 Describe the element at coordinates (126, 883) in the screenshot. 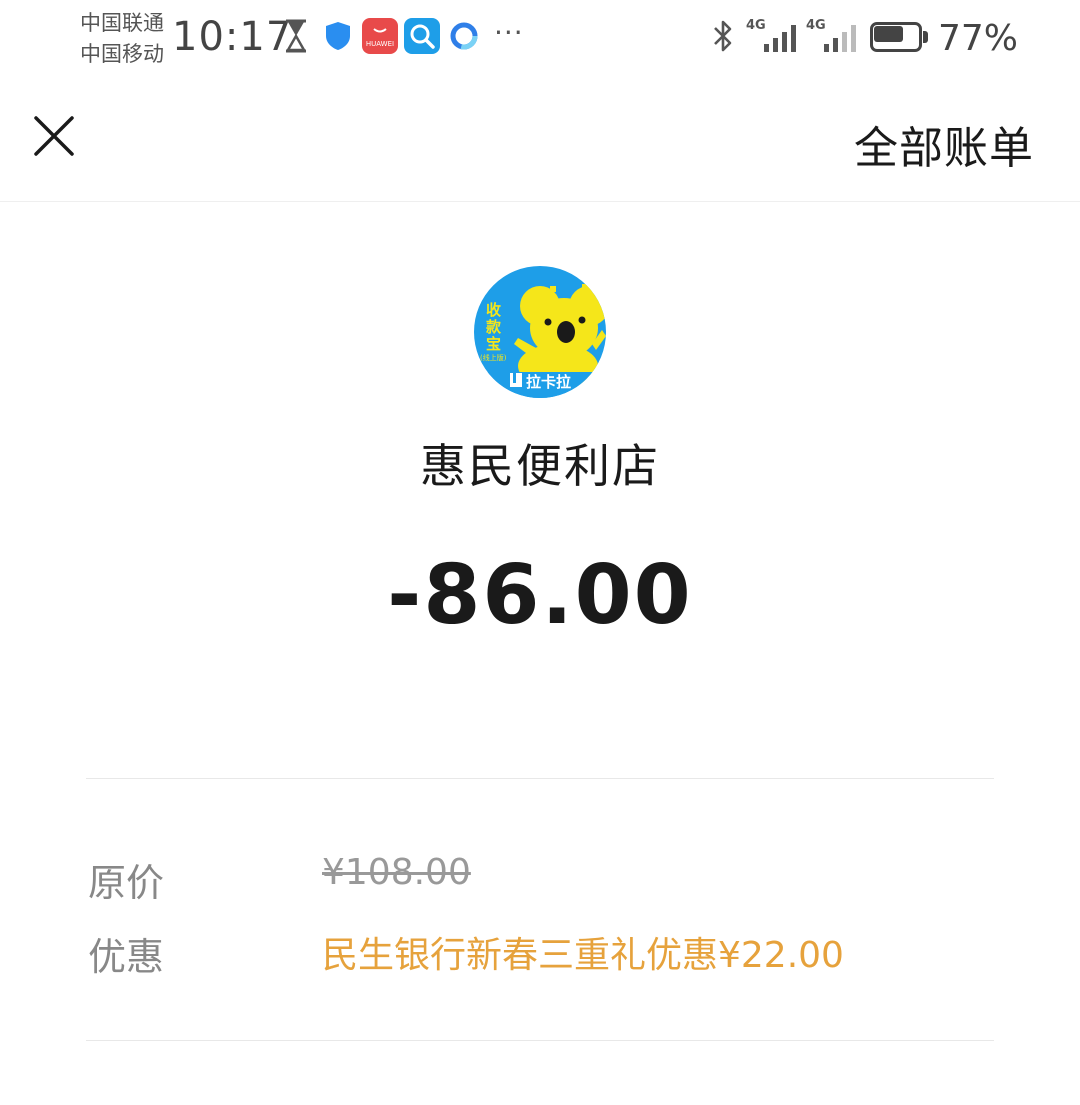

I see `original-price-label: 原价` at that location.